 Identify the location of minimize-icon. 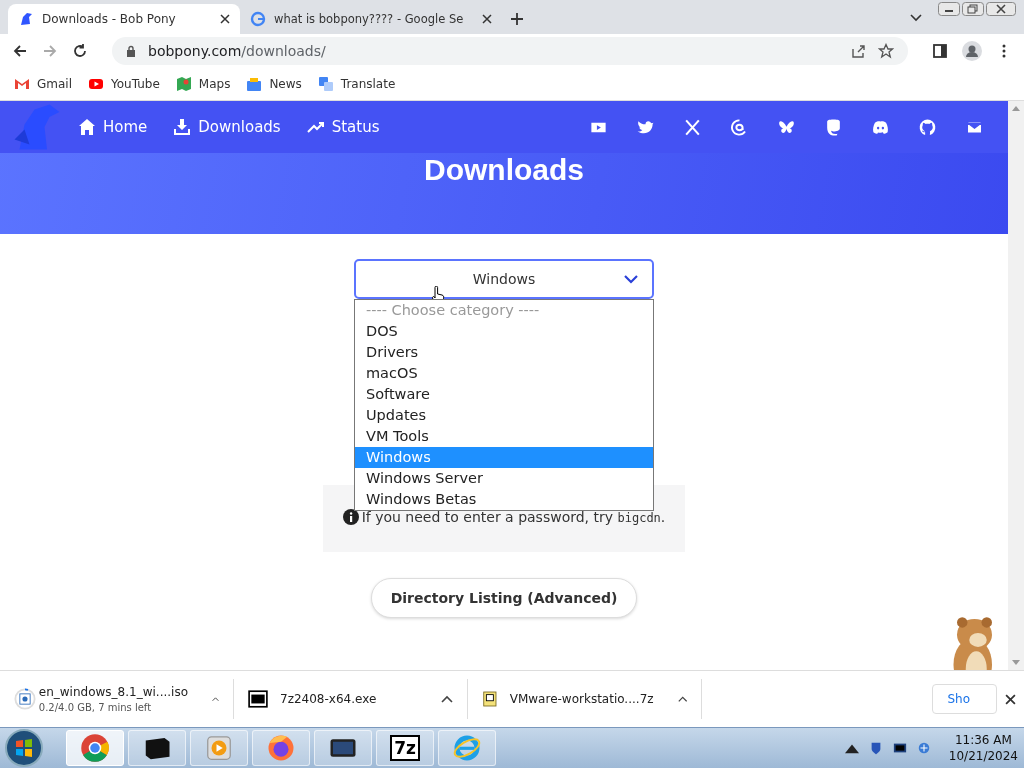
(949, 9).